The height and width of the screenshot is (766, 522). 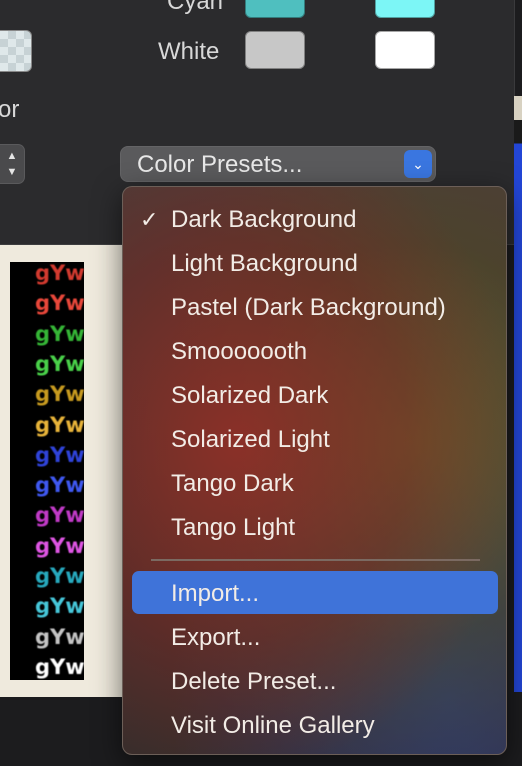 What do you see at coordinates (12, 156) in the screenshot?
I see `chevron-up-icon: ▲` at bounding box center [12, 156].